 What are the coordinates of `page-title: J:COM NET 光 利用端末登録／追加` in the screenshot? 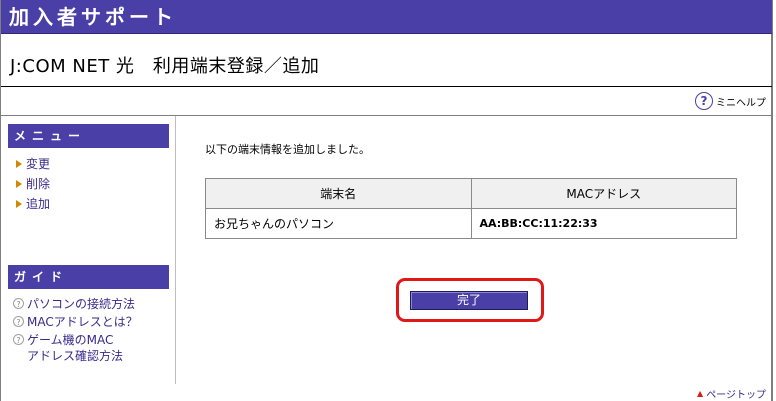 It's located at (165, 66).